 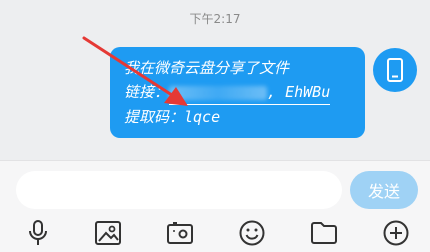 I want to click on send-button: 发送, so click(x=384, y=190).